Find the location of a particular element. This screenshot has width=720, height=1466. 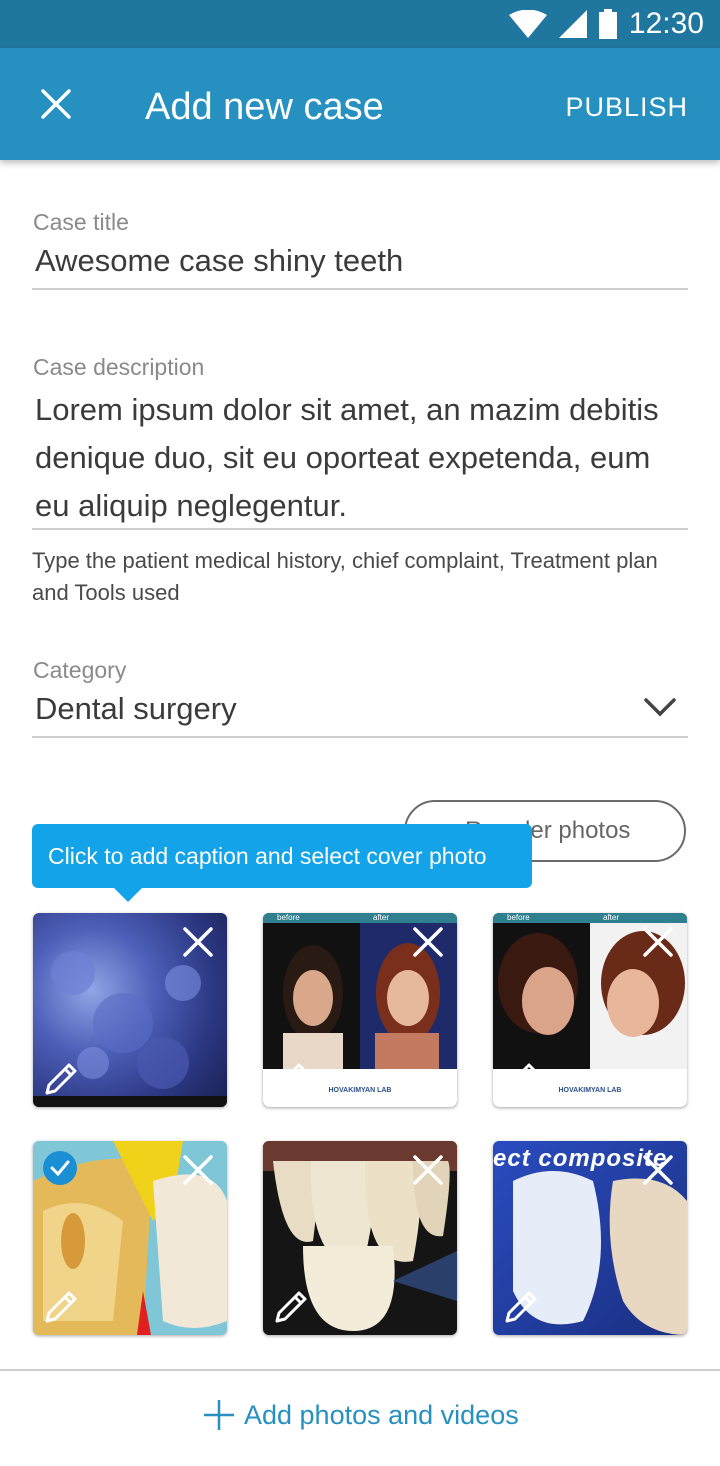

category-underline is located at coordinates (360, 737).